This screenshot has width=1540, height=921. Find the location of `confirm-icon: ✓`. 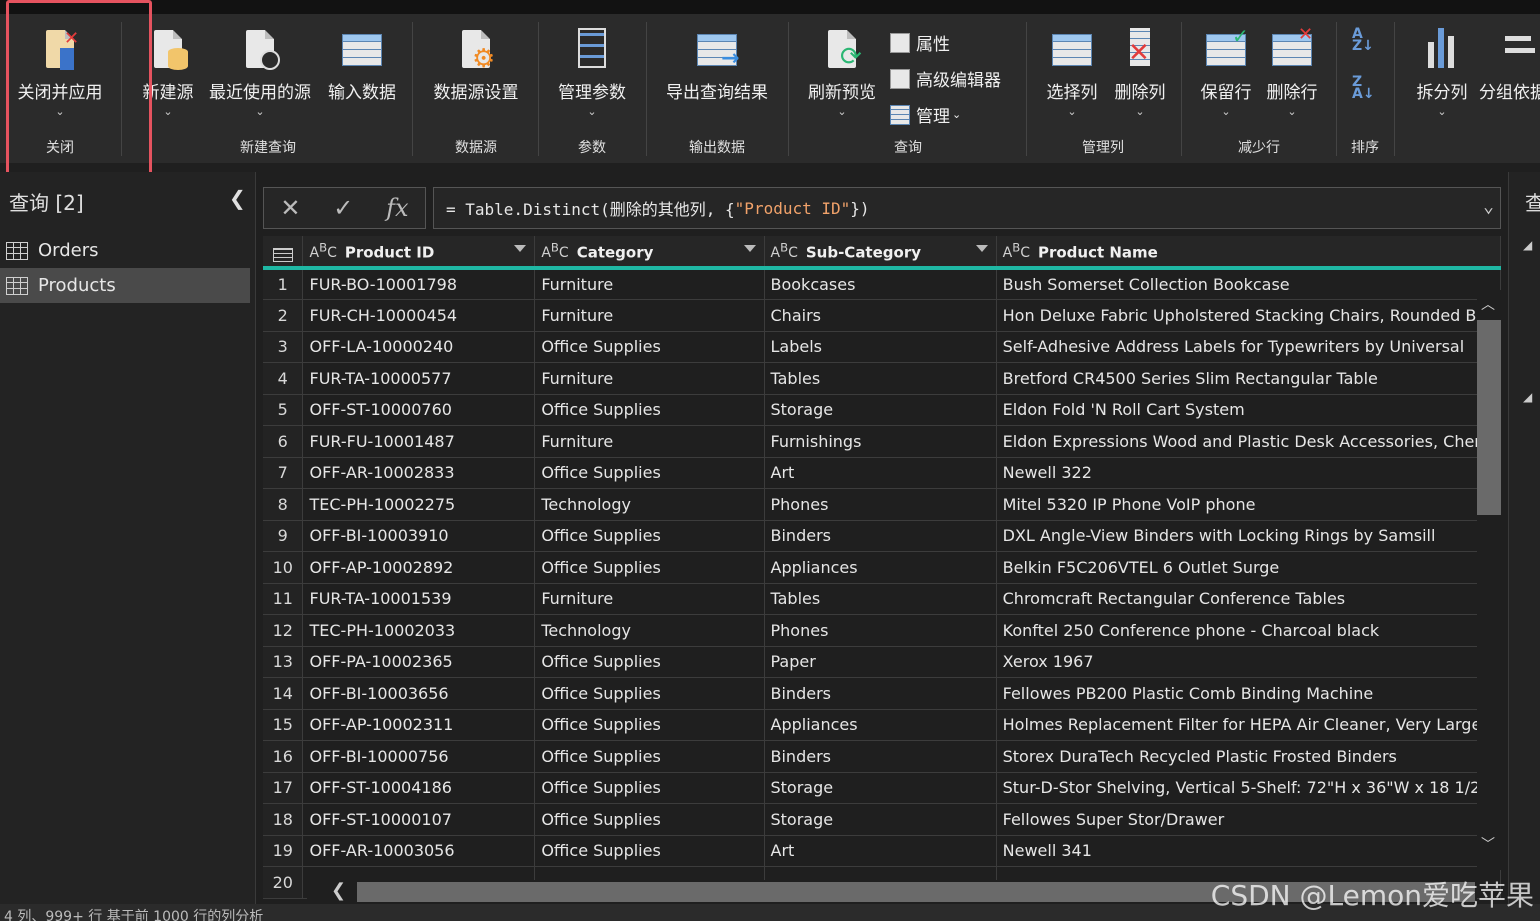

confirm-icon: ✓ is located at coordinates (343, 208).